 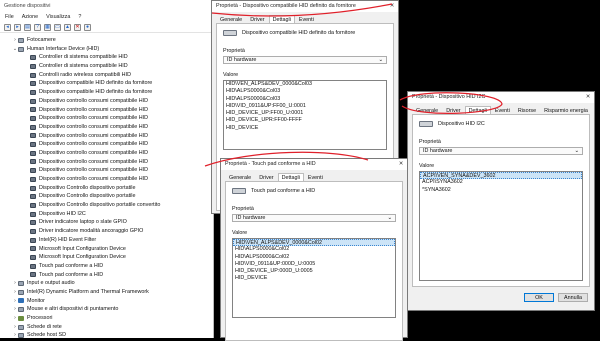 What do you see at coordinates (106, 283) in the screenshot?
I see `tree-category: › Input e output audio` at bounding box center [106, 283].